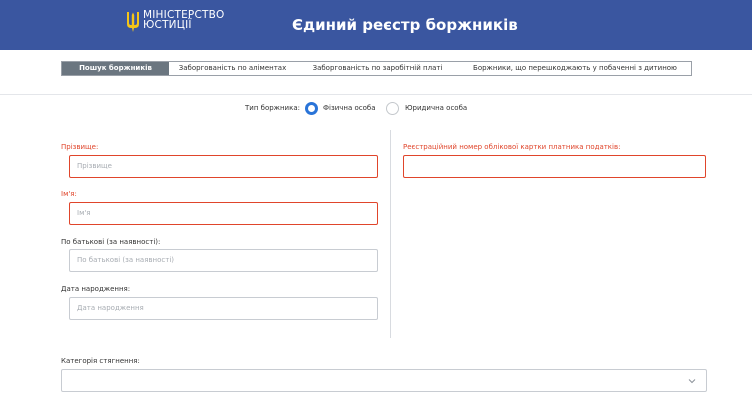 This screenshot has height=395, width=752. Describe the element at coordinates (349, 108) in the screenshot. I see `radio-individual-label: Фізична особа` at that location.